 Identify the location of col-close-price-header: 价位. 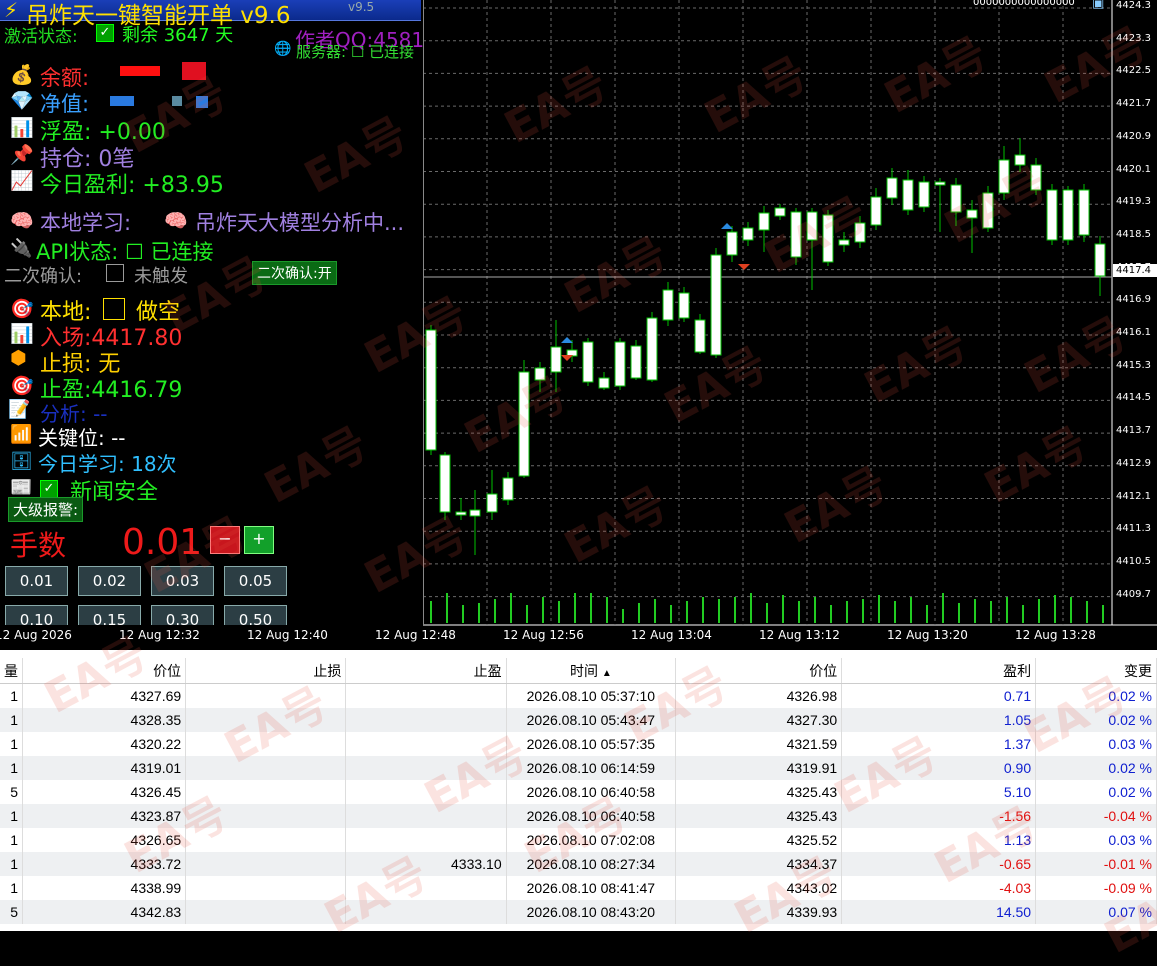
(759, 671).